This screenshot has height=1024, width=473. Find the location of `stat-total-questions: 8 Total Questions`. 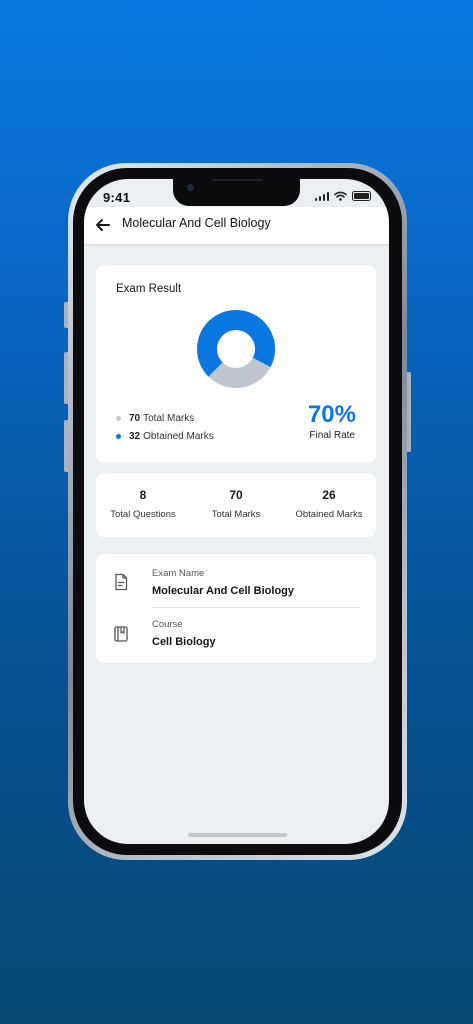

stat-total-questions: 8 Total Questions is located at coordinates (143, 504).